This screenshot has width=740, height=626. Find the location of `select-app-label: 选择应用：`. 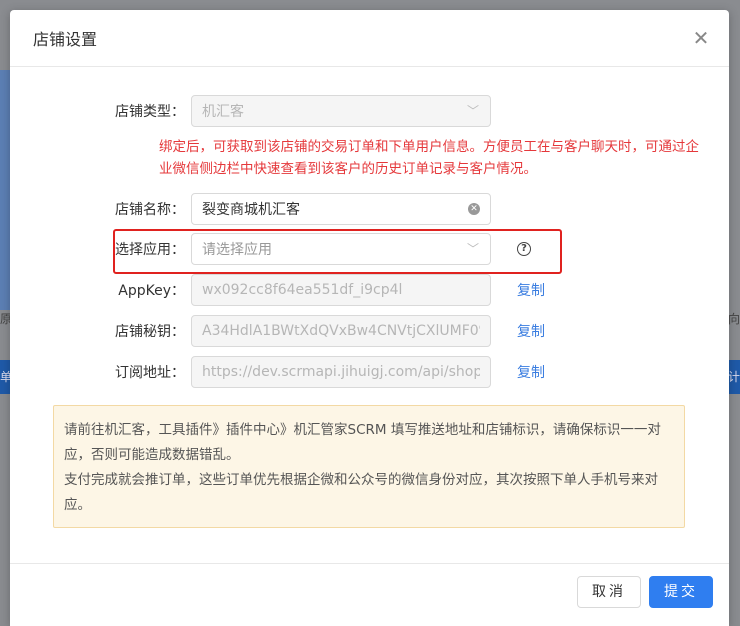

select-app-label: 选择应用： is located at coordinates (150, 250).